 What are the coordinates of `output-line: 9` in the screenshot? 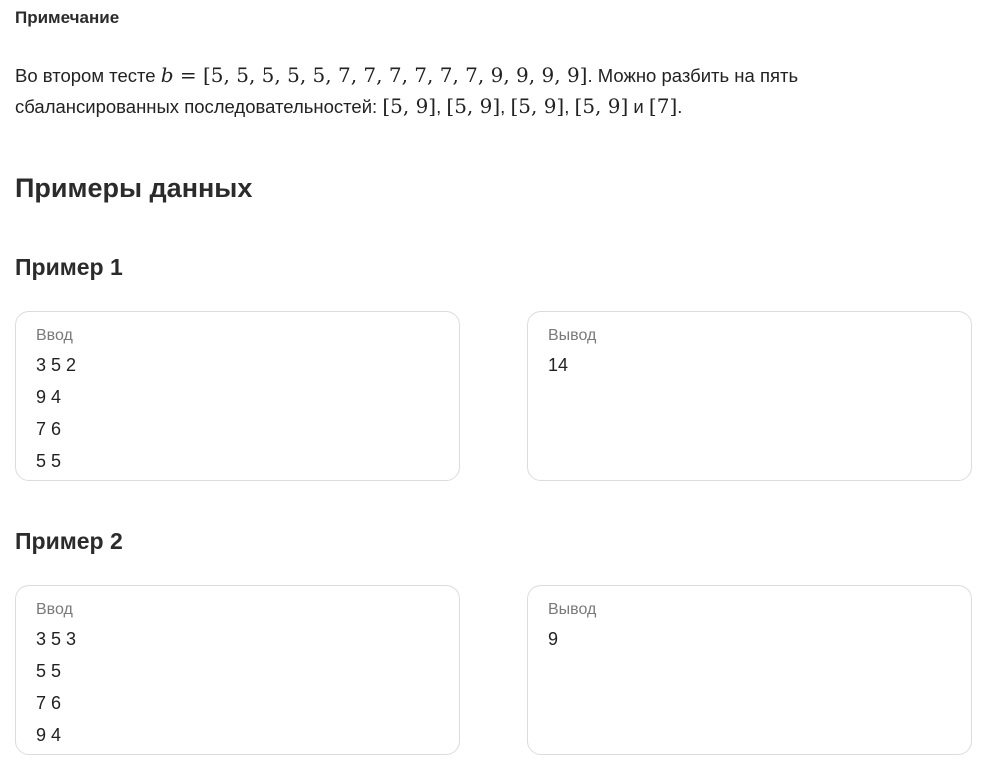 It's located at (553, 639).